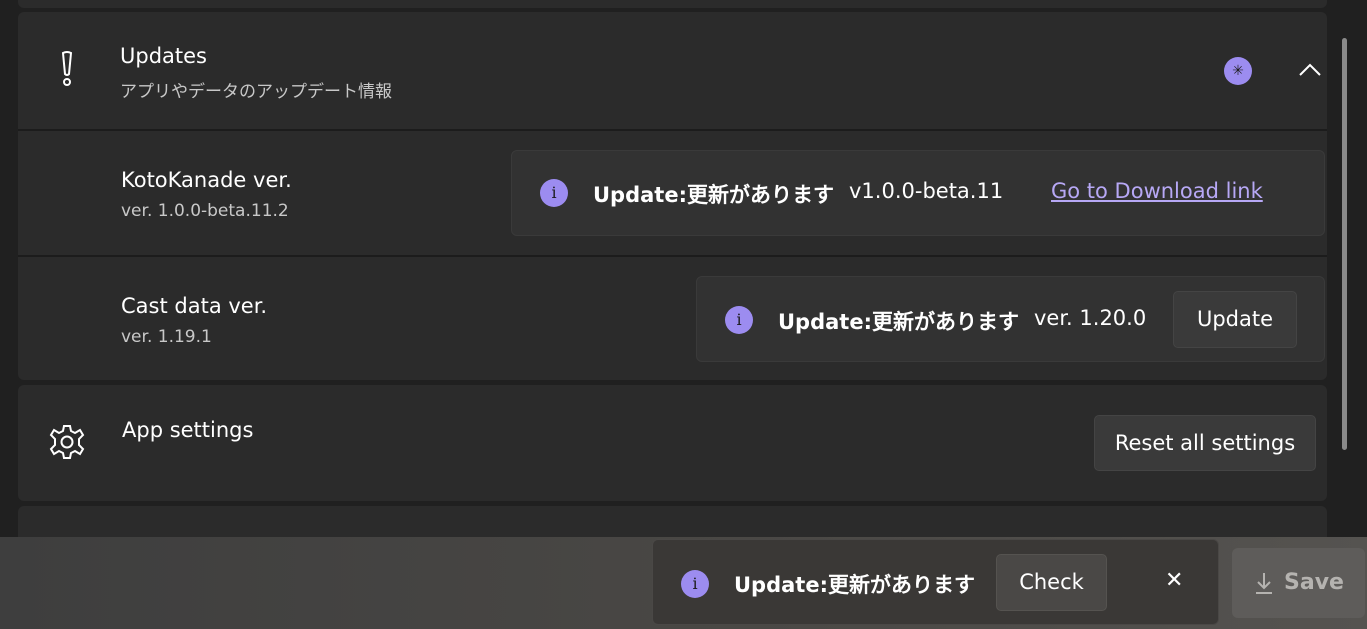 The height and width of the screenshot is (629, 1367). What do you see at coordinates (1264, 585) in the screenshot?
I see `download-arrow-icon` at bounding box center [1264, 585].